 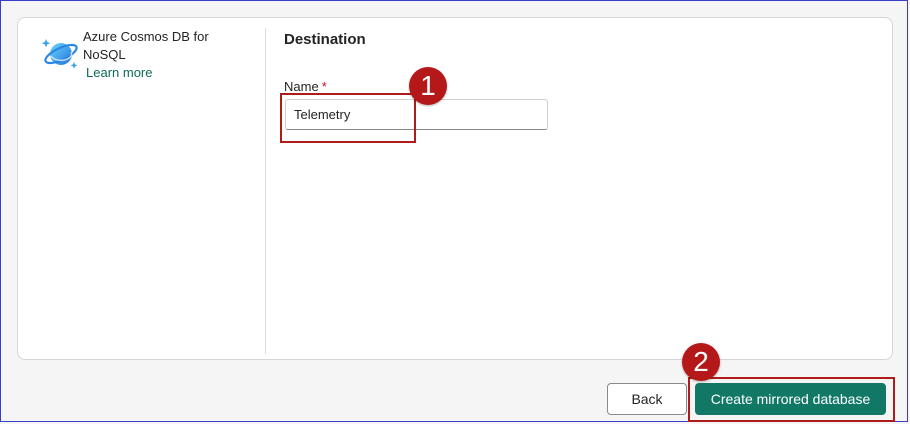 I want to click on source-title: Azure Cosmos DB for NoSQL, so click(x=146, y=45).